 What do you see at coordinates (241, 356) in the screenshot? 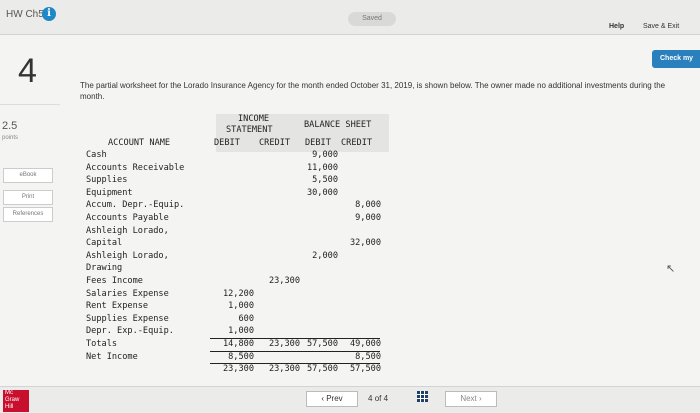
I see `is-debit-cell: 8,500` at bounding box center [241, 356].